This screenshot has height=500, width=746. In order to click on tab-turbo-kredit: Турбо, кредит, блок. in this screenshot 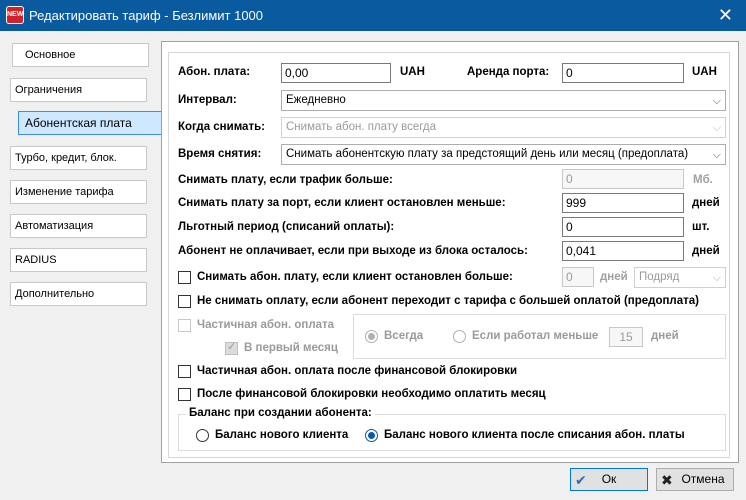, I will do `click(78, 158)`.